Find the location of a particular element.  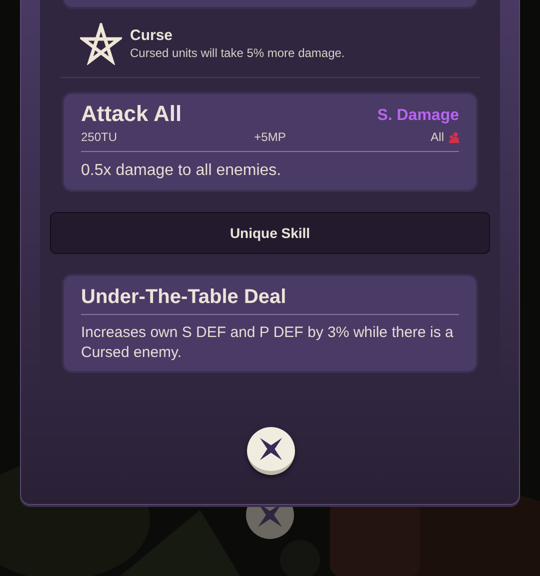

skill-target: All is located at coordinates (437, 137).